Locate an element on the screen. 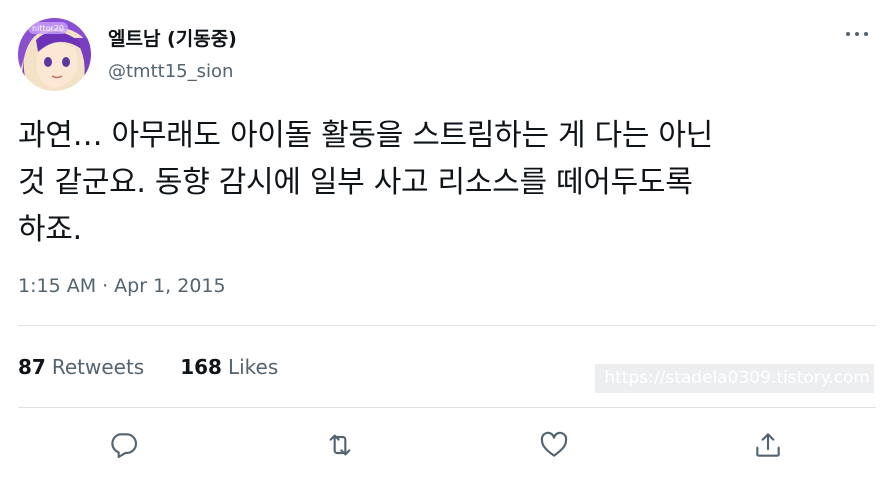  share-button is located at coordinates (768, 445).